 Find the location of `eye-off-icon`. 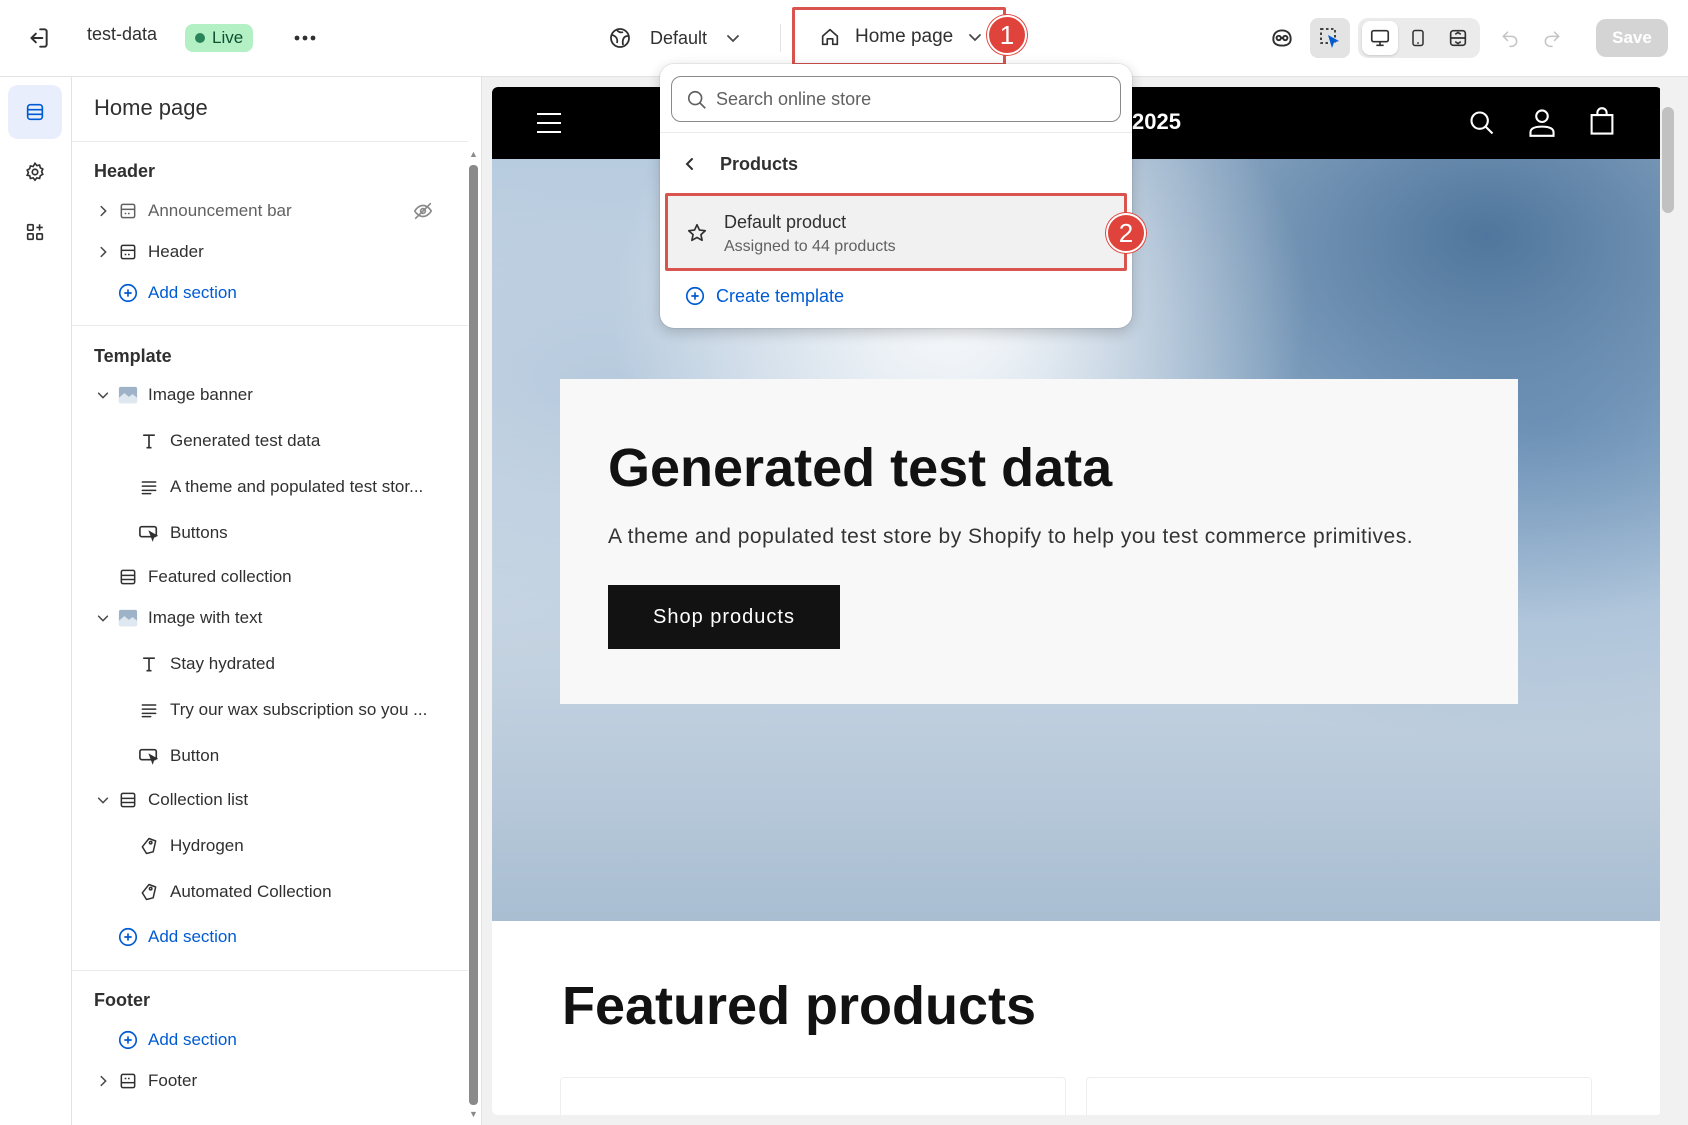

eye-off-icon is located at coordinates (423, 211).